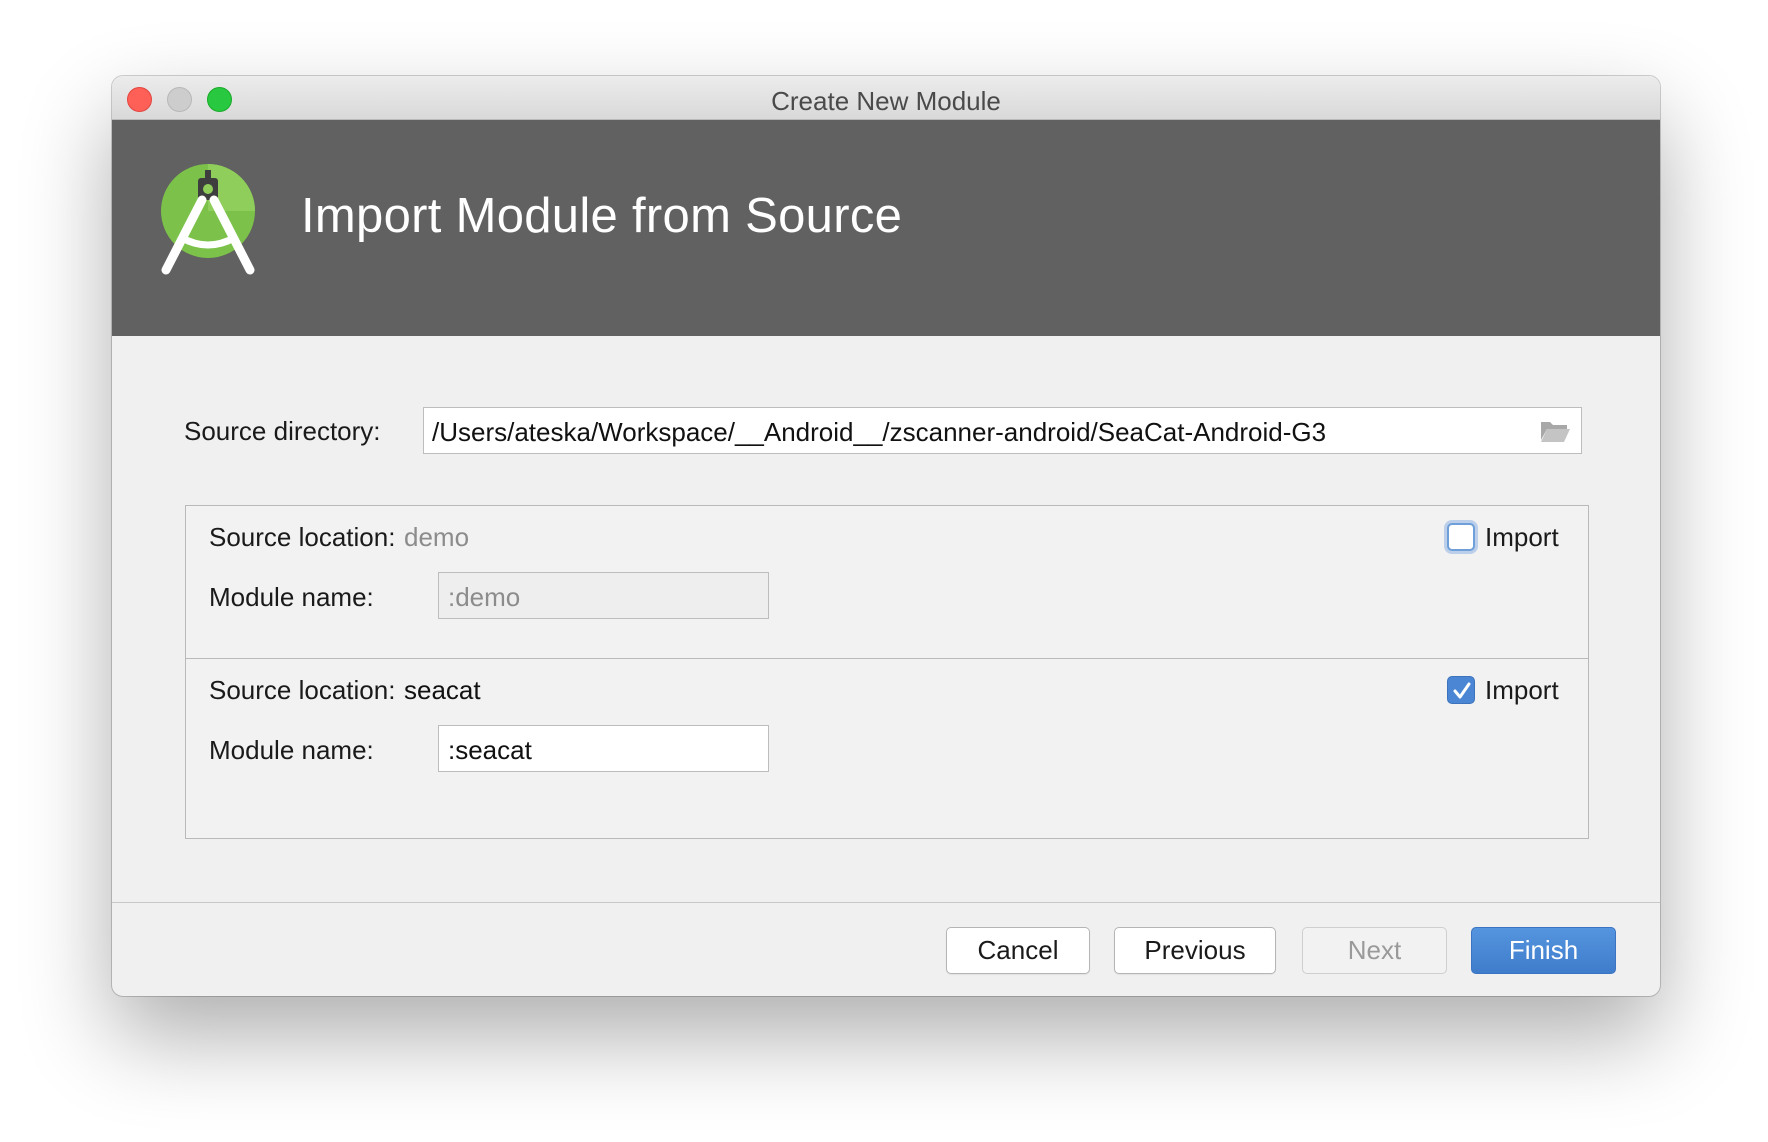  Describe the element at coordinates (490, 750) in the screenshot. I see `module-name-value: :seacat` at that location.